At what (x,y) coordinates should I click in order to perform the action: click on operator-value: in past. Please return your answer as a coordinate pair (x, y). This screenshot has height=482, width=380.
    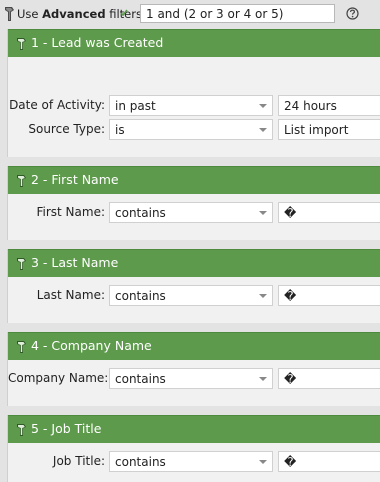
    Looking at the image, I should click on (135, 106).